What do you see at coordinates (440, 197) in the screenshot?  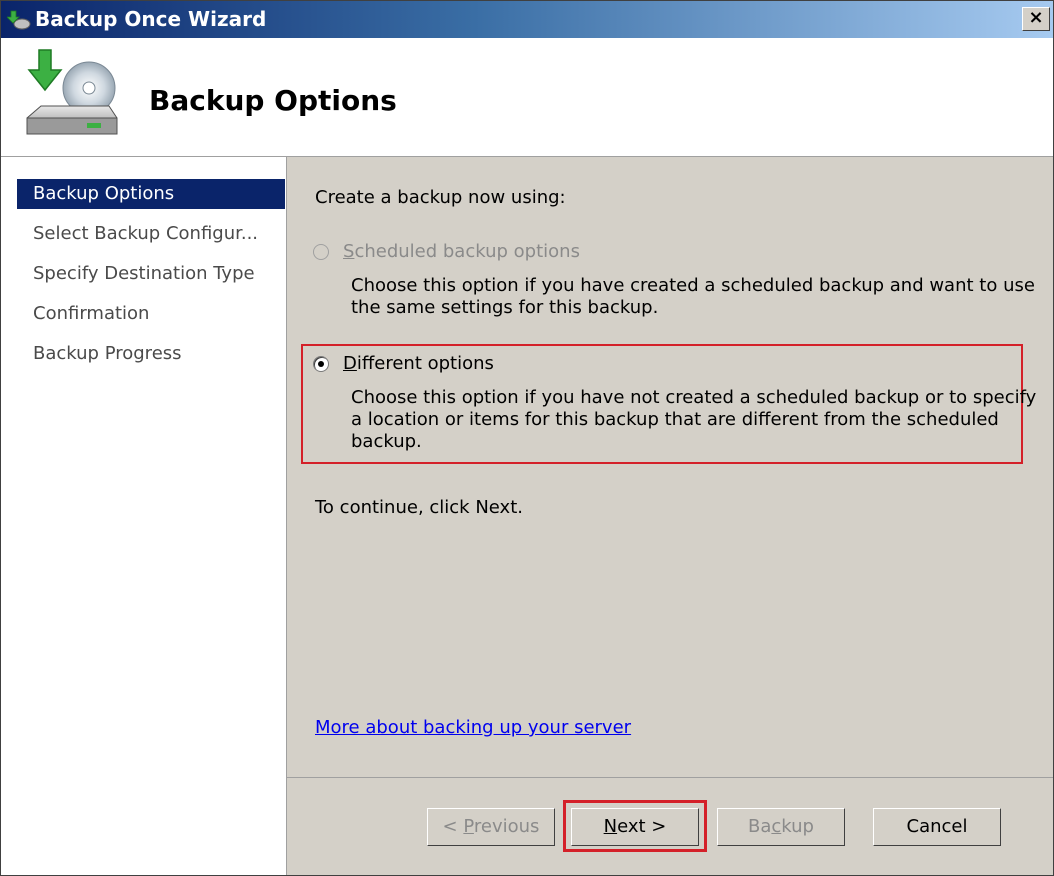 I see `prompt-text: Create a backup now using:` at bounding box center [440, 197].